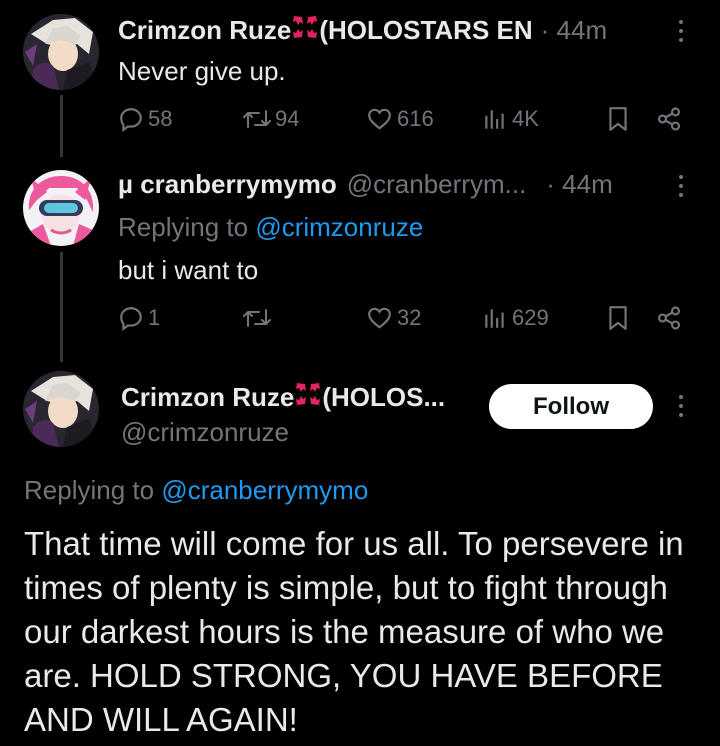 This screenshot has height=746, width=720. What do you see at coordinates (160, 118) in the screenshot?
I see `reply-count: 58` at bounding box center [160, 118].